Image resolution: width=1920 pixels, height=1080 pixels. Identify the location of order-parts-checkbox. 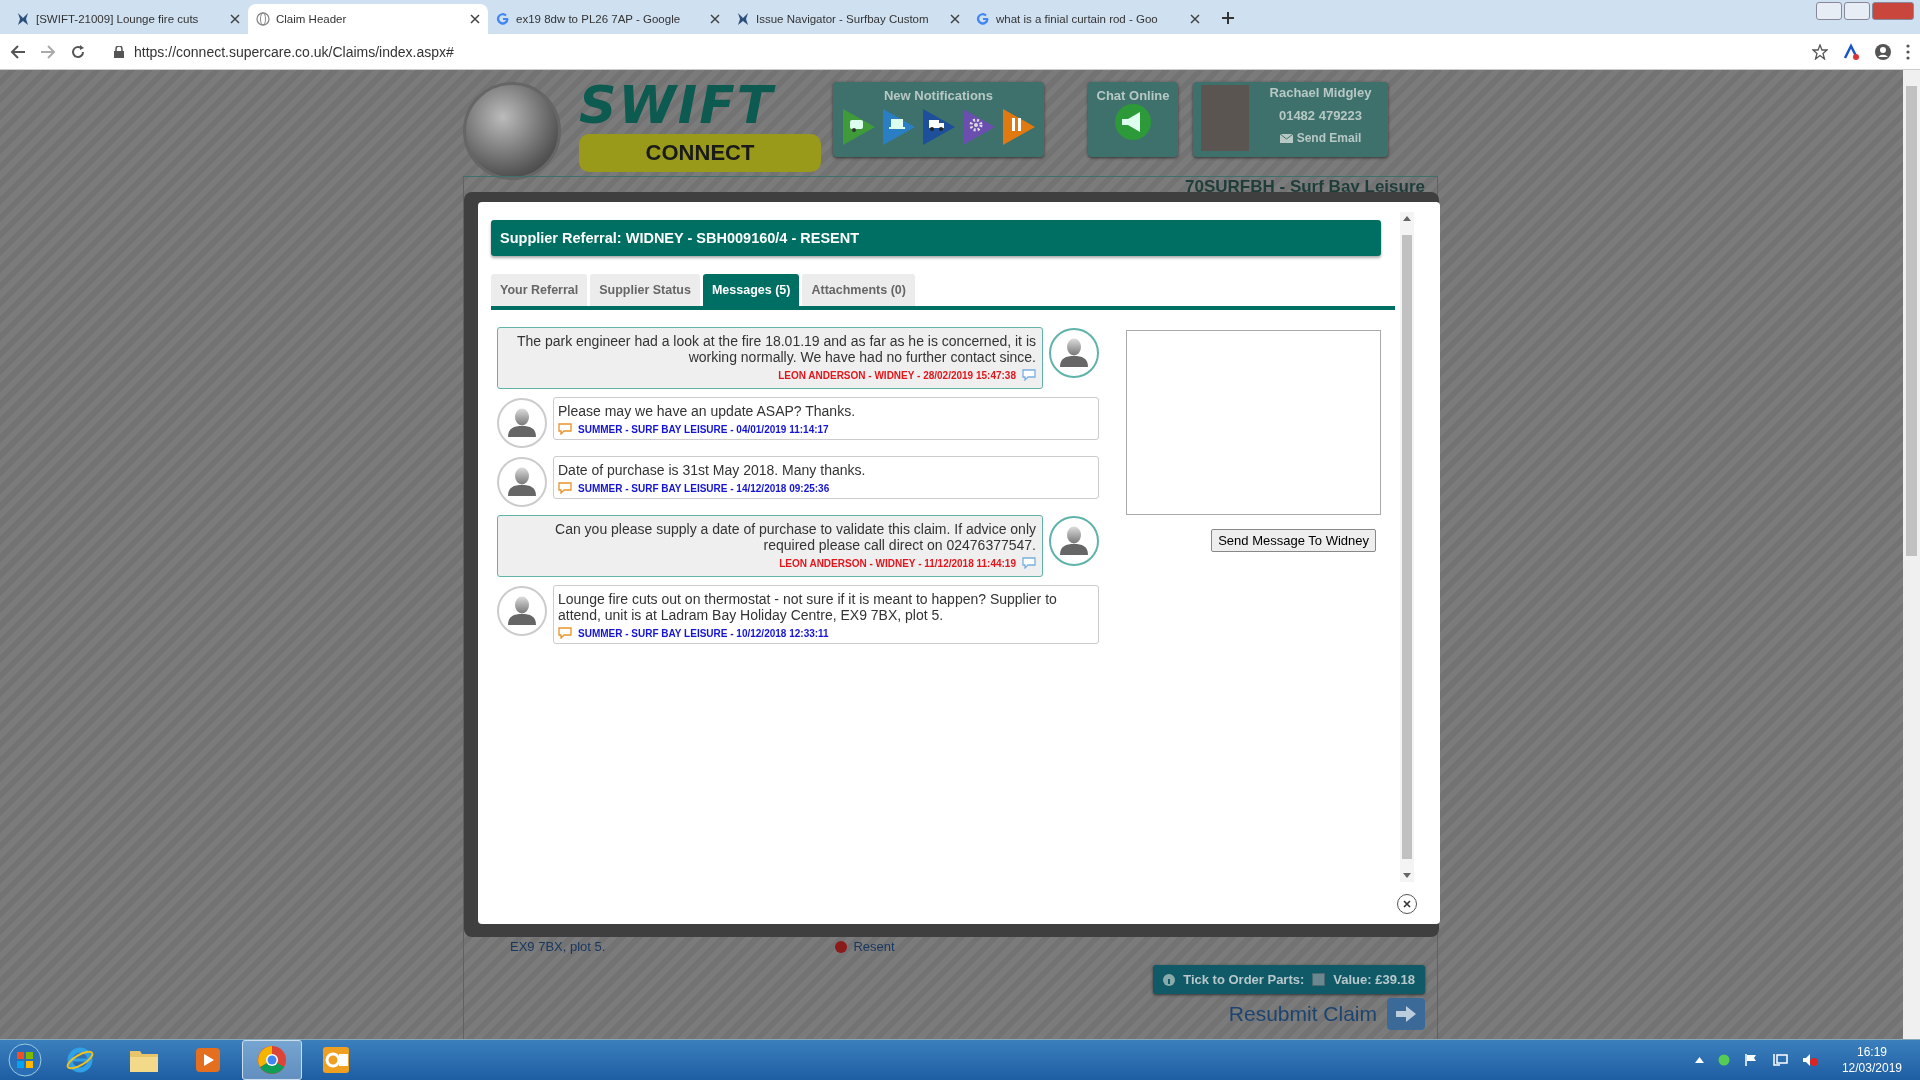
(1319, 979).